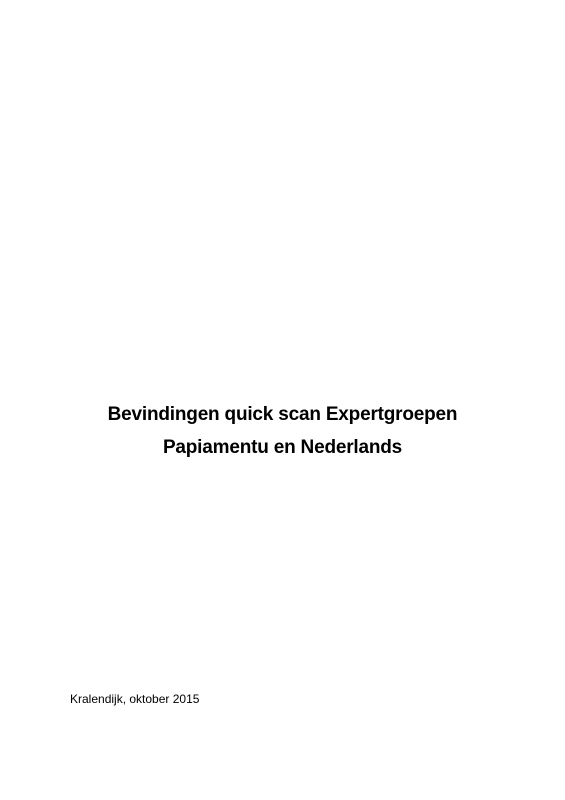 The height and width of the screenshot is (800, 565). What do you see at coordinates (282, 414) in the screenshot?
I see `title-line-1: Bevindingen quick scan Expertgroepen` at bounding box center [282, 414].